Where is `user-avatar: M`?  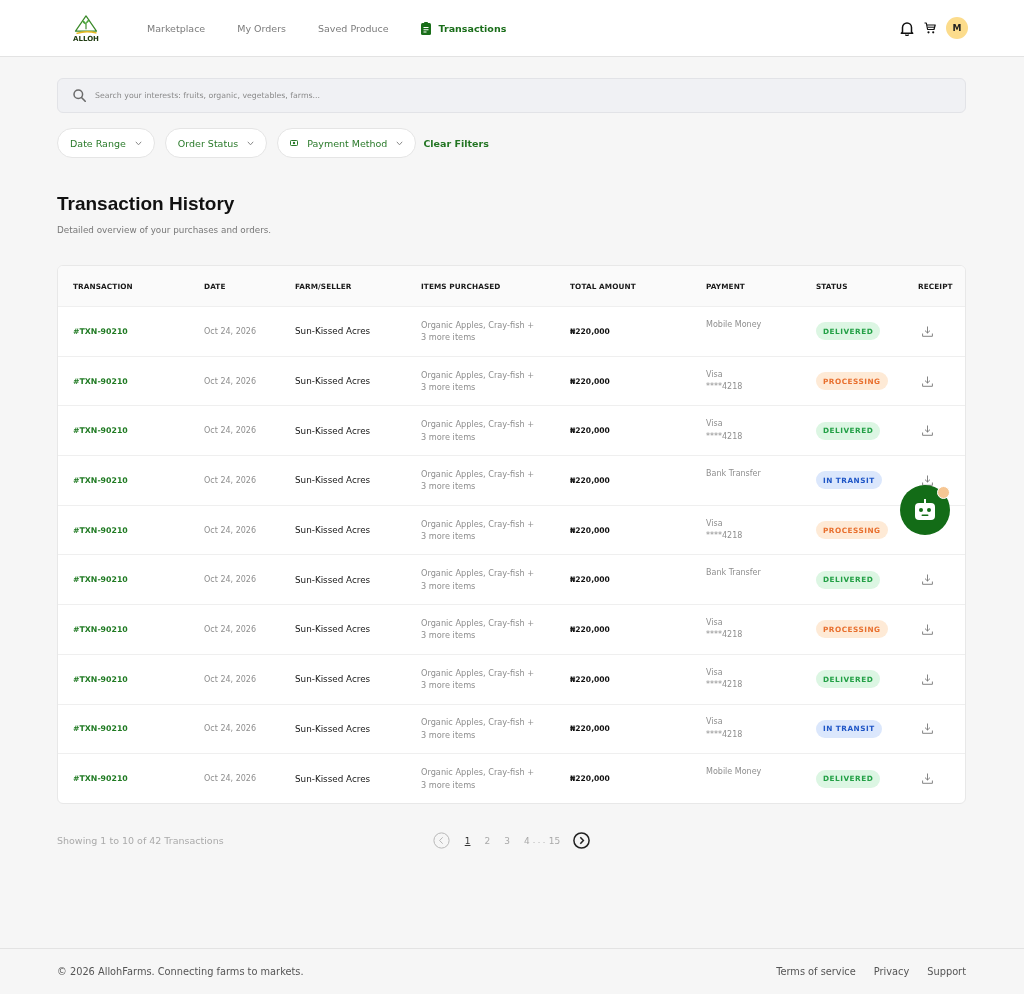
user-avatar: M is located at coordinates (957, 28).